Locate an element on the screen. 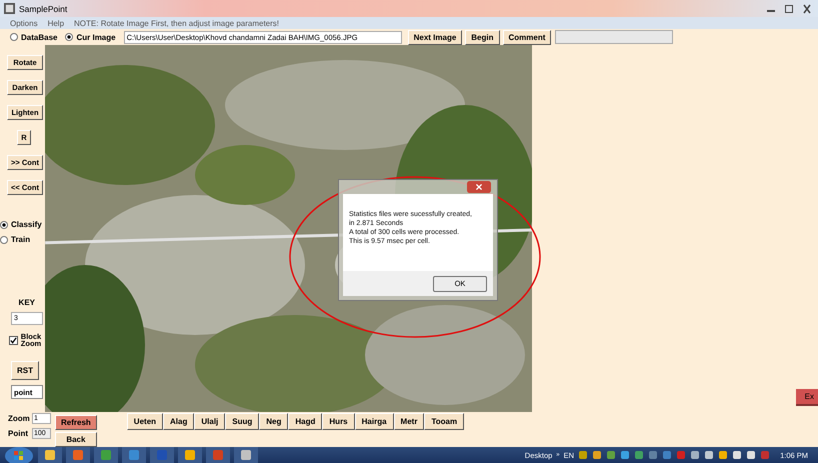  check-icon is located at coordinates (13, 340).